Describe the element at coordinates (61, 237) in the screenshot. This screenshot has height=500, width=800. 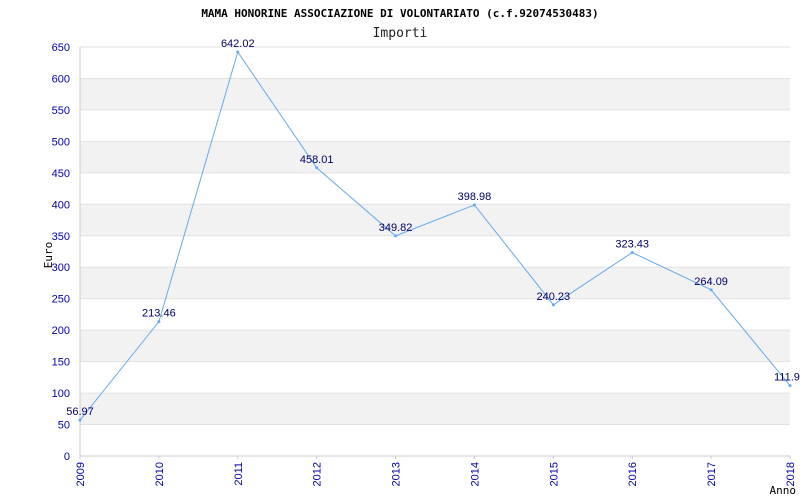
I see `y-tick-label: 350` at that location.